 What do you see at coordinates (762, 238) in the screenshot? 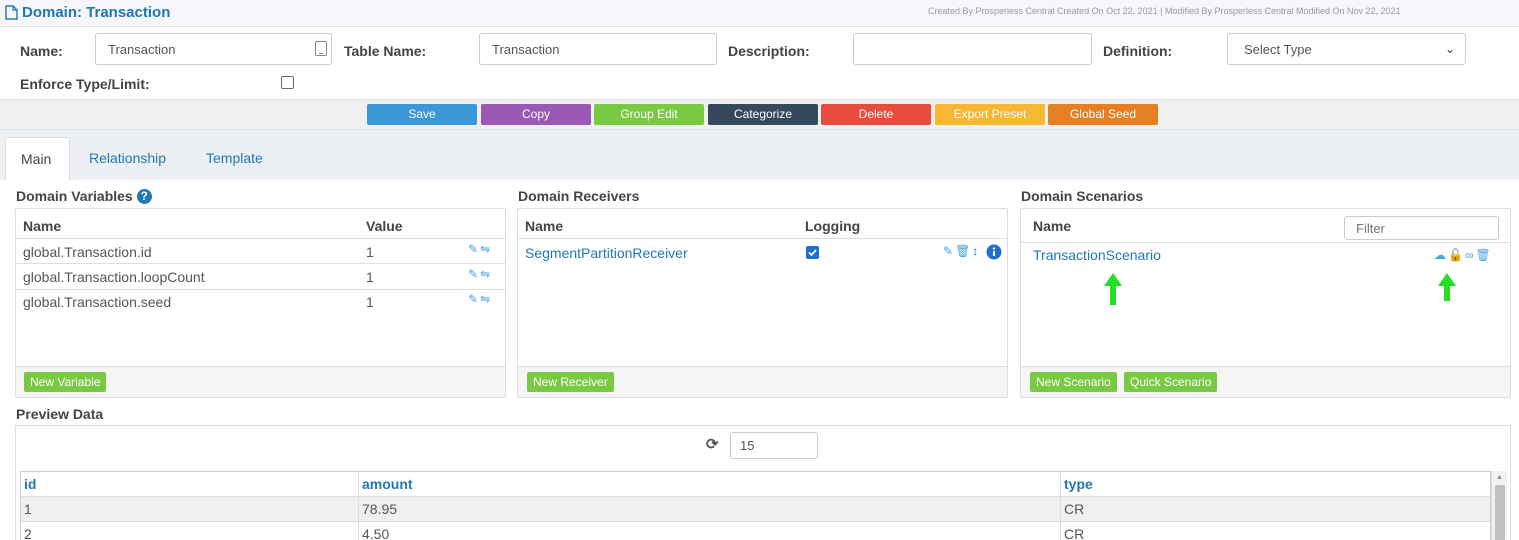
I see `header-divider` at bounding box center [762, 238].